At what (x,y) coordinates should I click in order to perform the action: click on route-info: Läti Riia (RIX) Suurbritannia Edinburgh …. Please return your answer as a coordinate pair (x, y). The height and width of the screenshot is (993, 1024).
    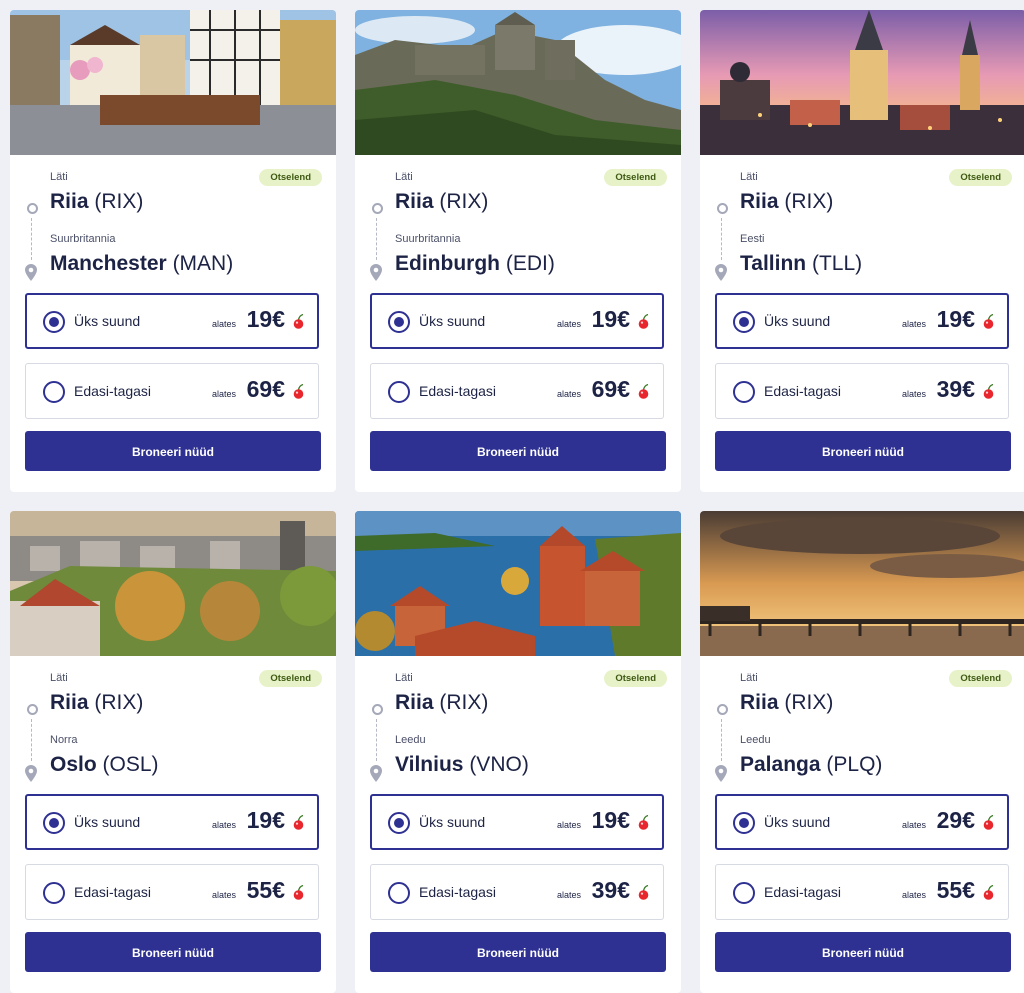
    Looking at the image, I should click on (518, 225).